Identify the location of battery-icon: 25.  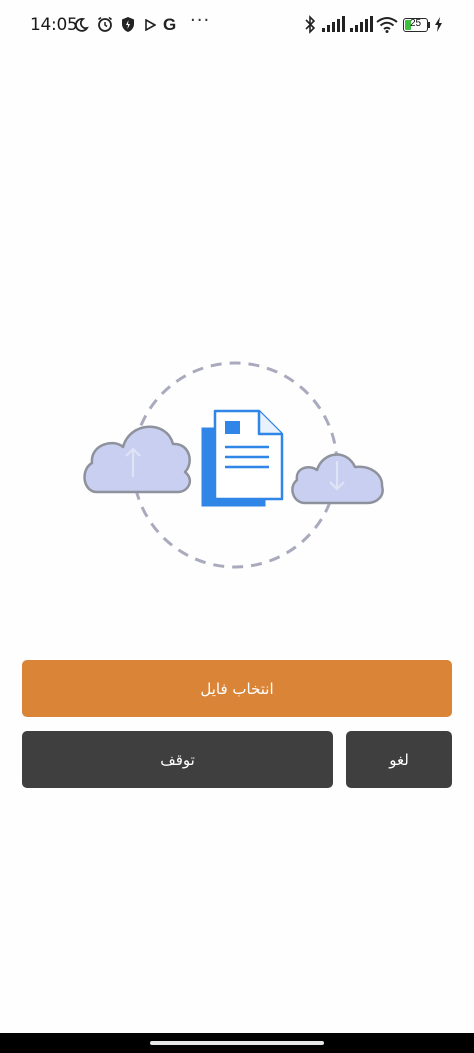
(415, 25).